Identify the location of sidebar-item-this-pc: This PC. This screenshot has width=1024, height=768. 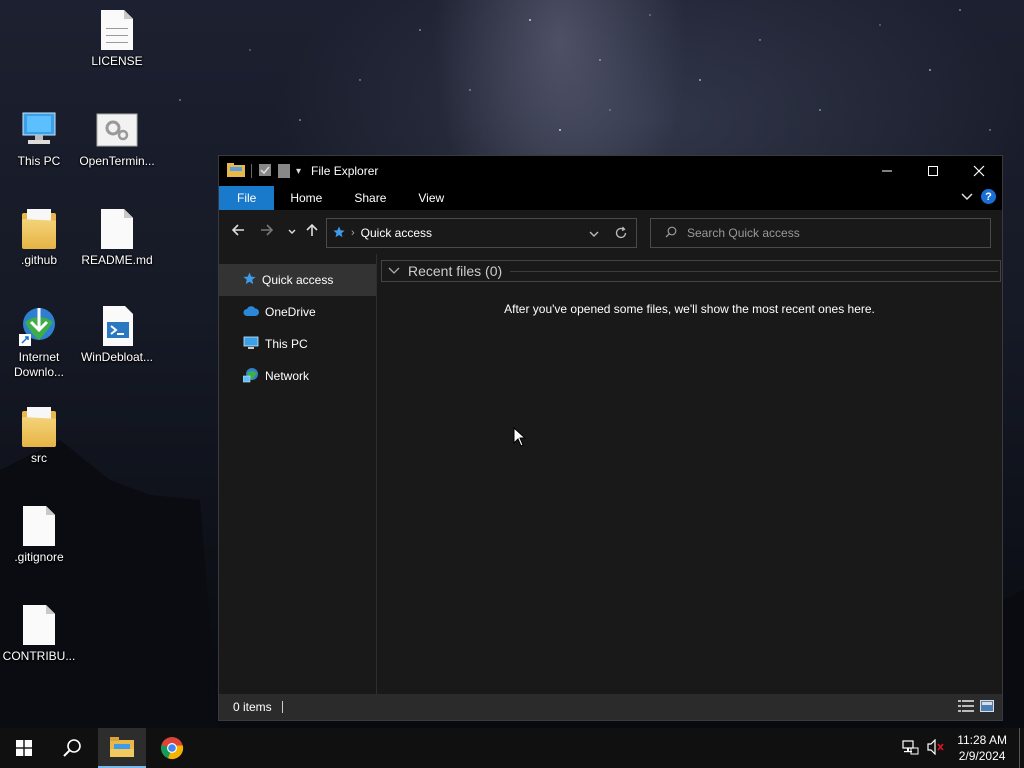
(297, 344).